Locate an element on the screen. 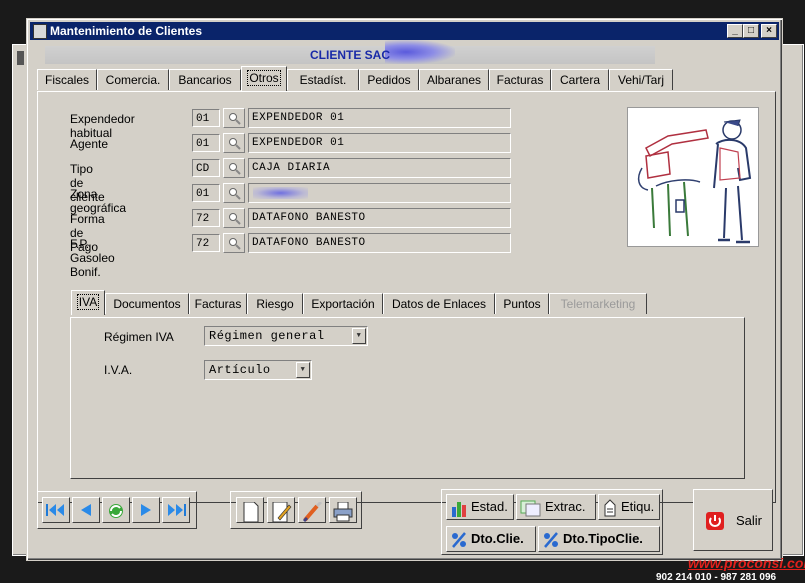 The width and height of the screenshot is (805, 583). print-icon is located at coordinates (343, 512).